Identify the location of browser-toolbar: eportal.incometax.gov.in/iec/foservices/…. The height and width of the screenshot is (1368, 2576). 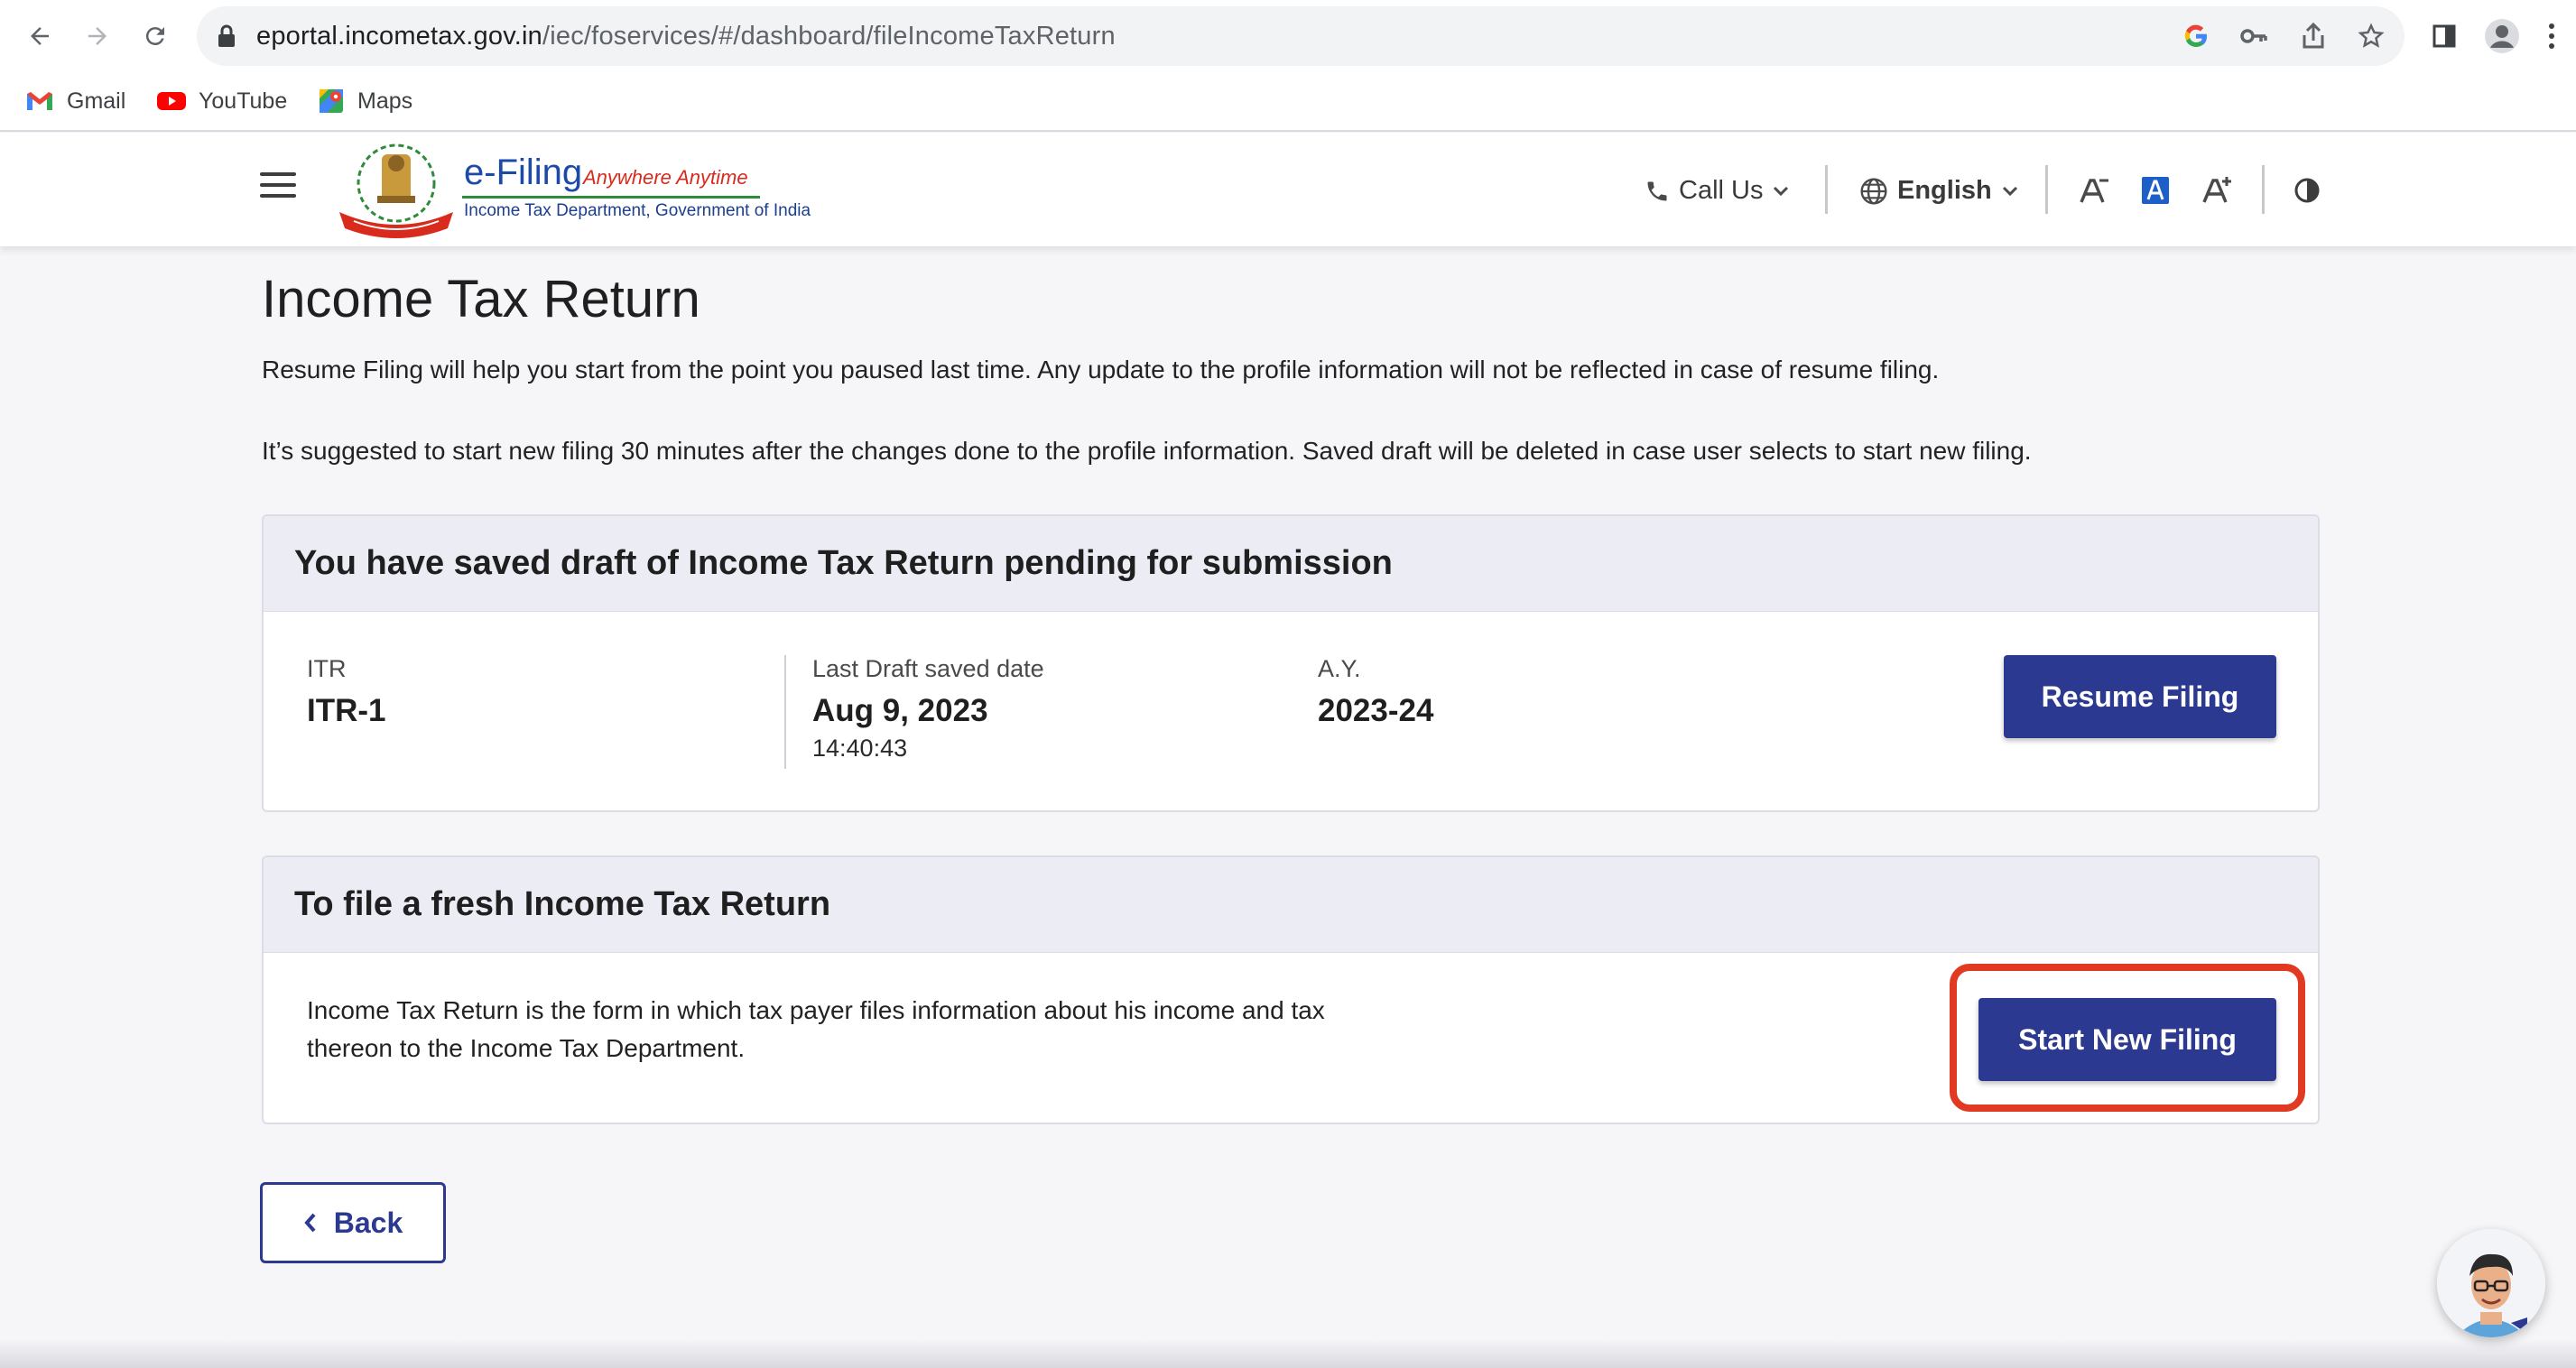
(1288, 36).